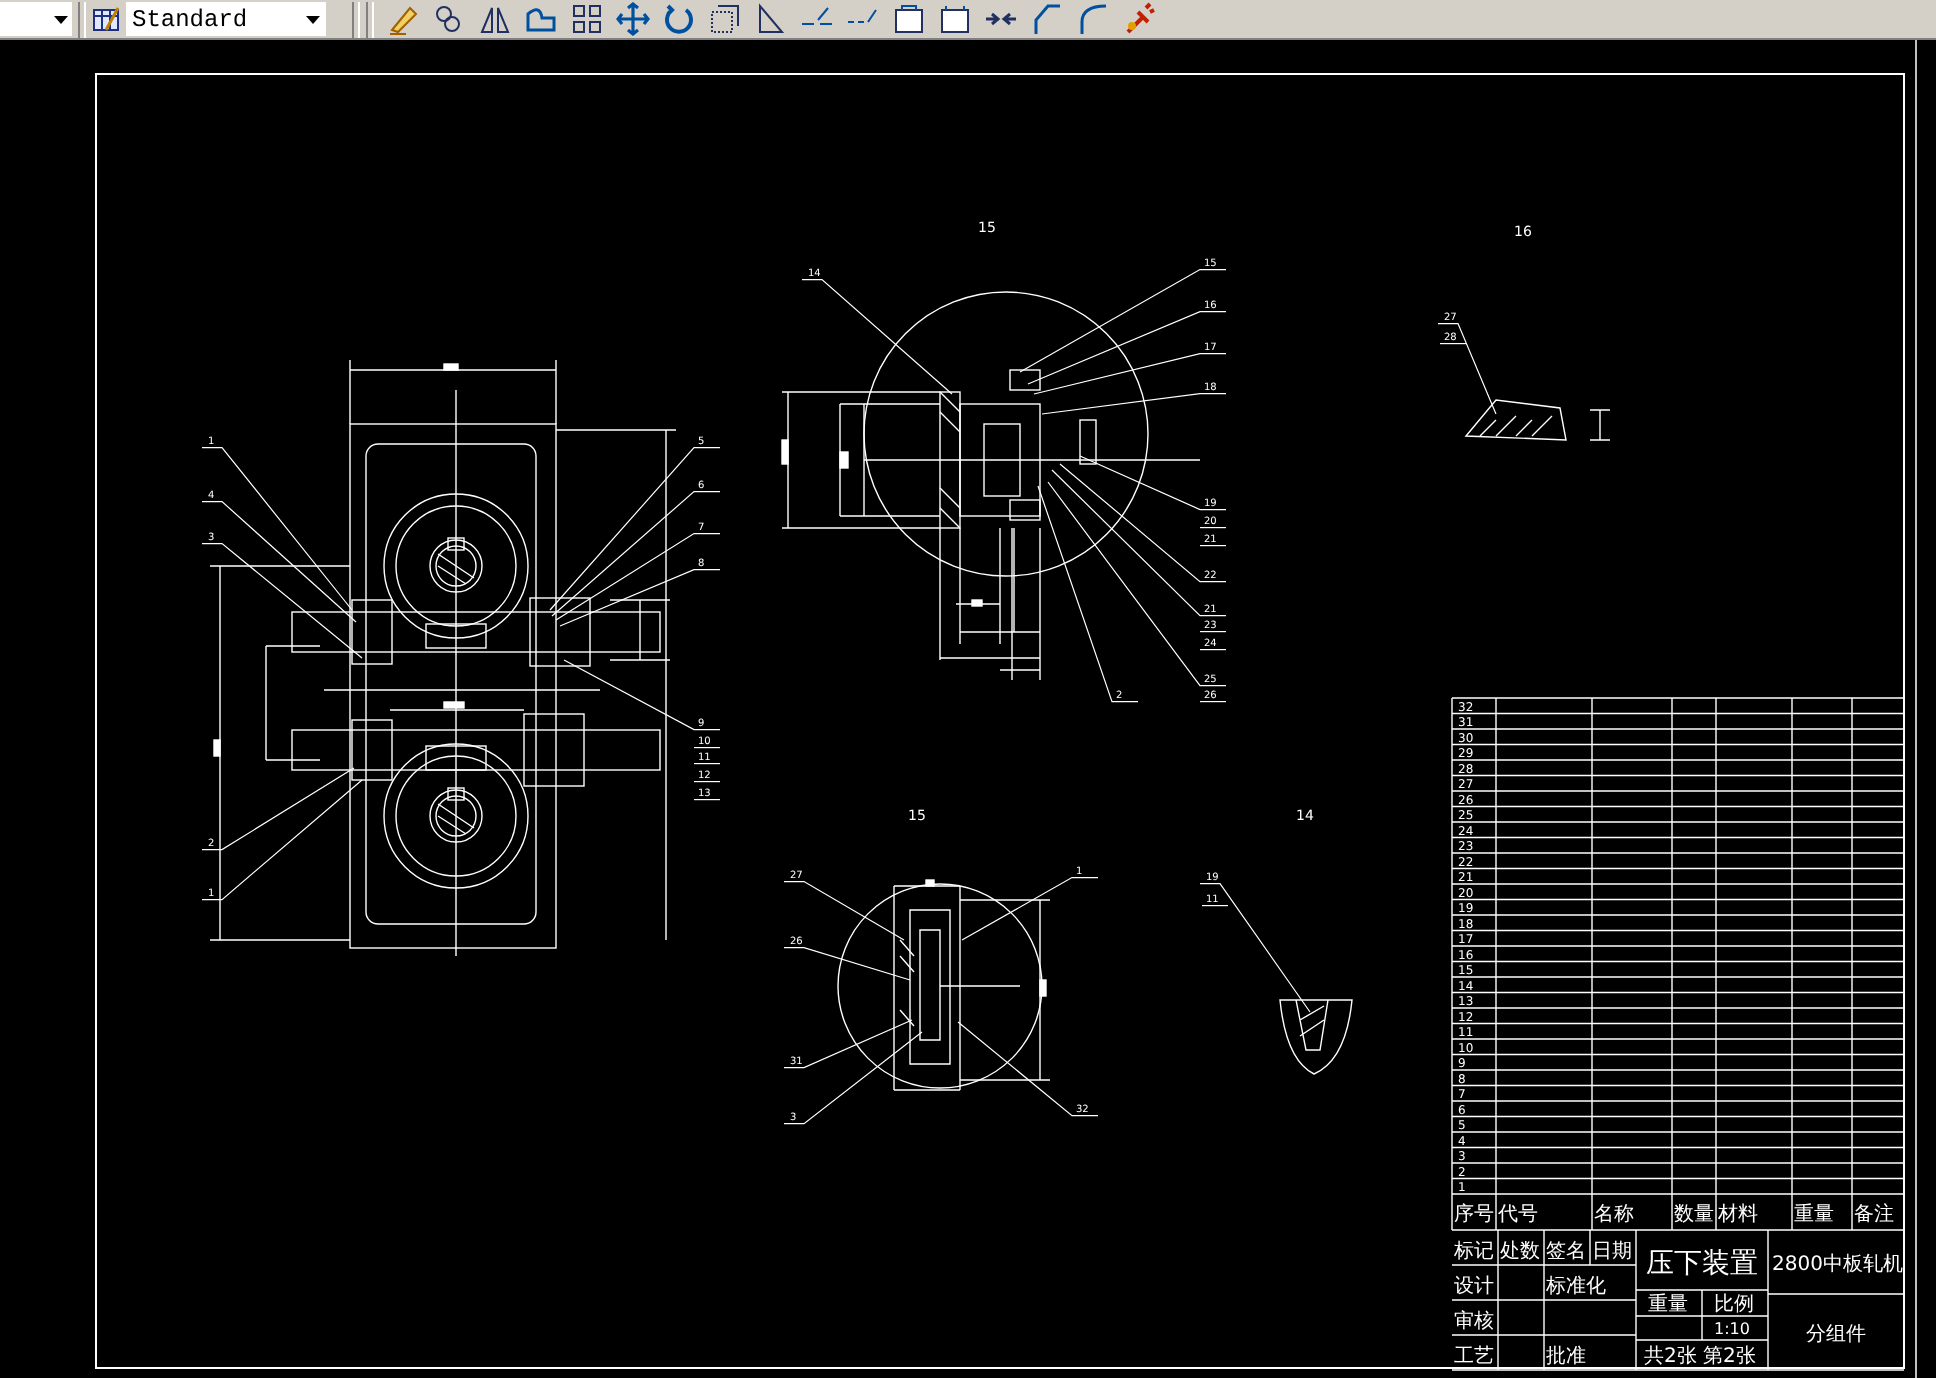  Describe the element at coordinates (1474, 1287) in the screenshot. I see `title-block-label: 设计` at that location.